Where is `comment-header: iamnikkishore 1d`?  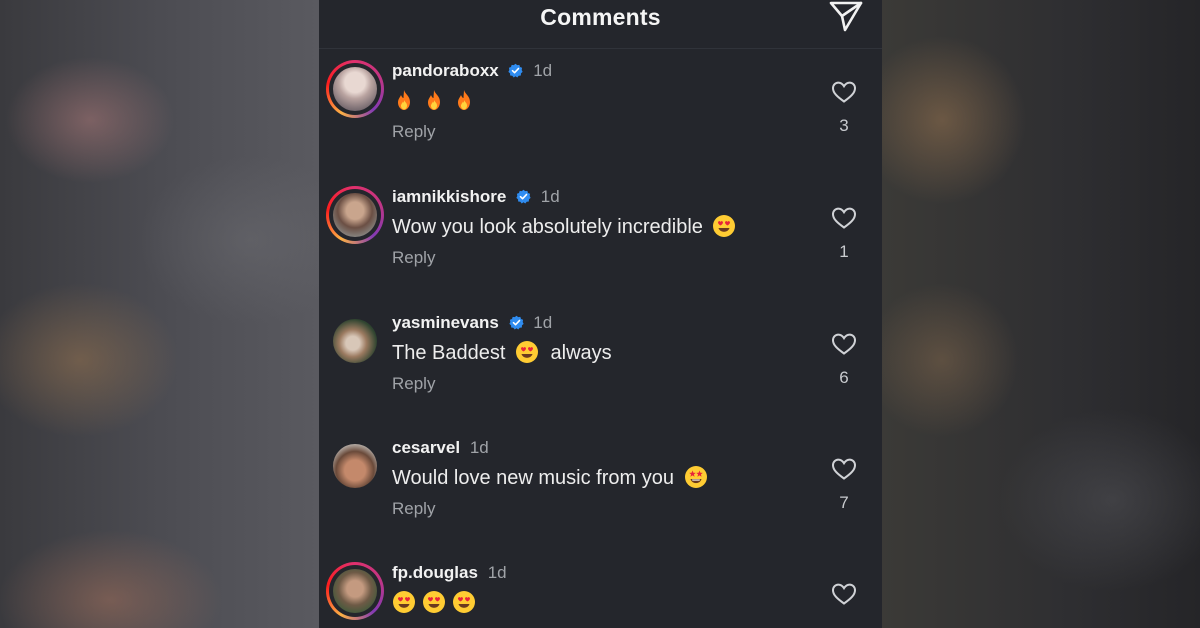 comment-header: iamnikkishore 1d is located at coordinates (476, 197).